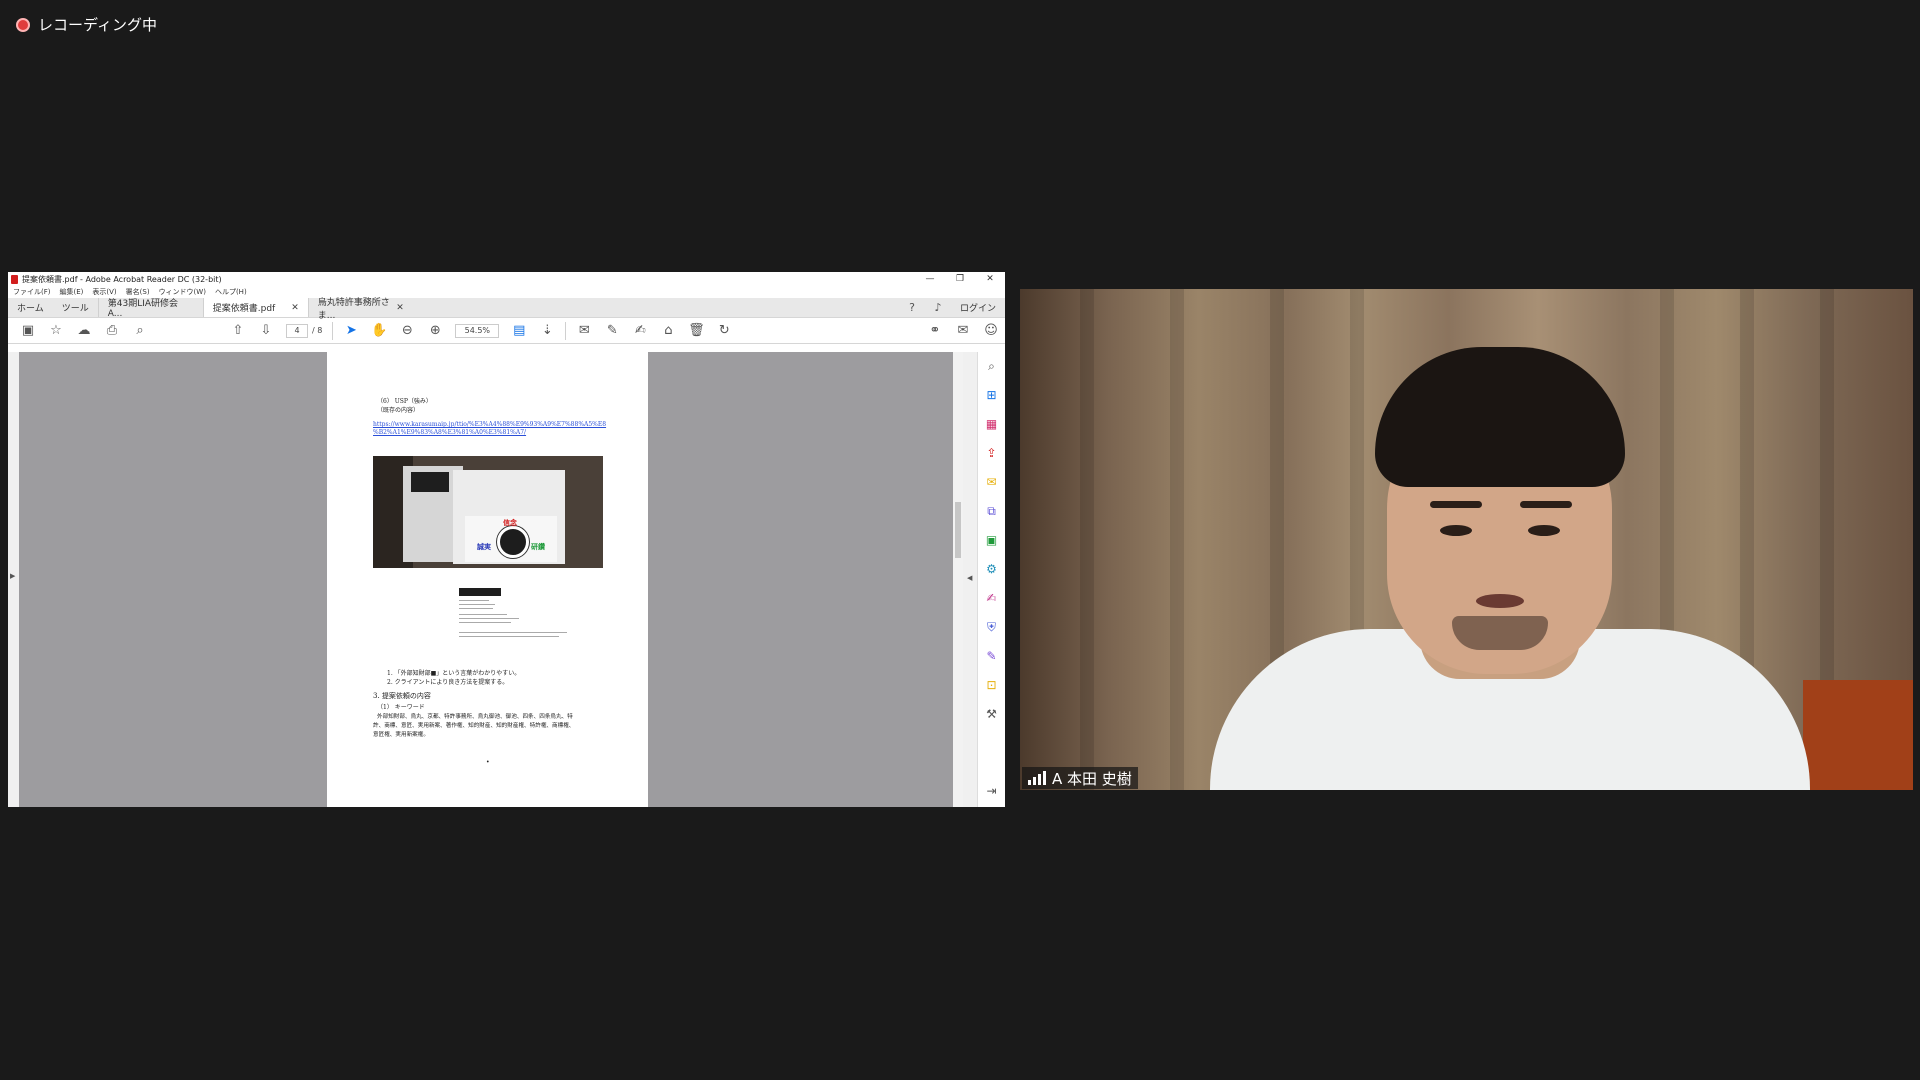 The width and height of the screenshot is (1920, 1080). What do you see at coordinates (404, 401) in the screenshot?
I see `pdf-heading: （6） USP（強み）` at bounding box center [404, 401].